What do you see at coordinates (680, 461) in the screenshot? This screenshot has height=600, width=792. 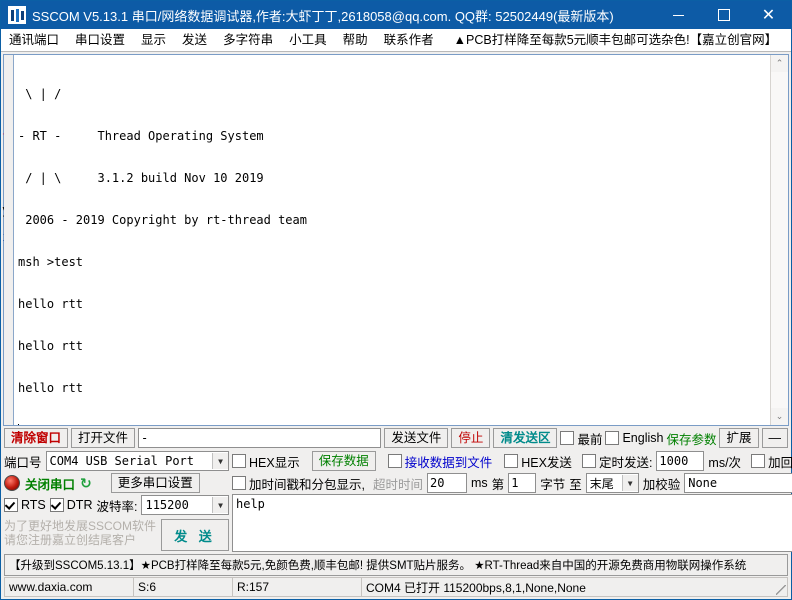 I see `timed-send-interval-input: 1000` at bounding box center [680, 461].